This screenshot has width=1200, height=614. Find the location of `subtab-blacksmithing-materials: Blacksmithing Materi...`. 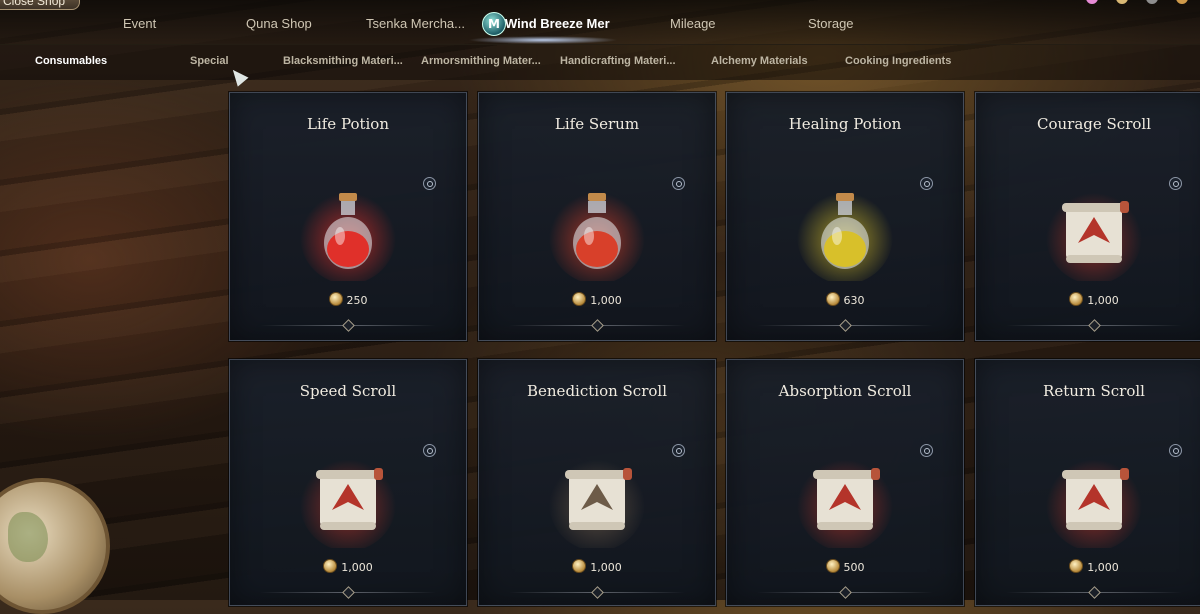

subtab-blacksmithing-materials: Blacksmithing Materi... is located at coordinates (343, 61).